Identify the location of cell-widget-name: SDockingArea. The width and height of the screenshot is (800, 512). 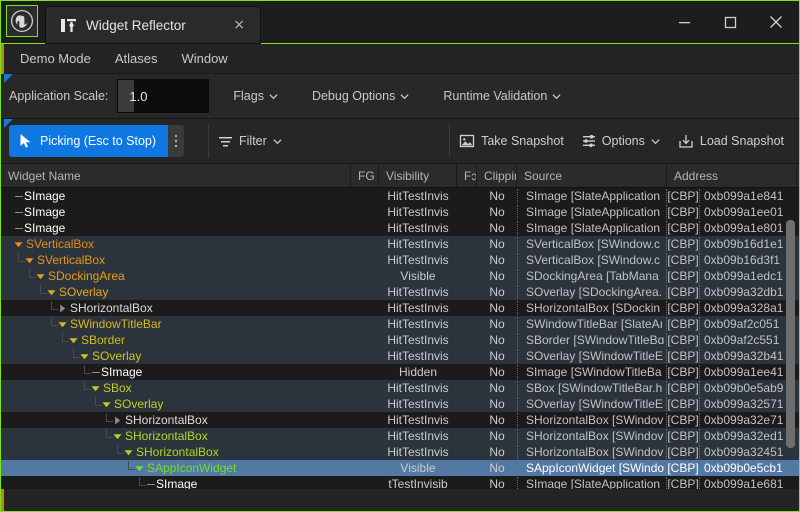
(176, 276).